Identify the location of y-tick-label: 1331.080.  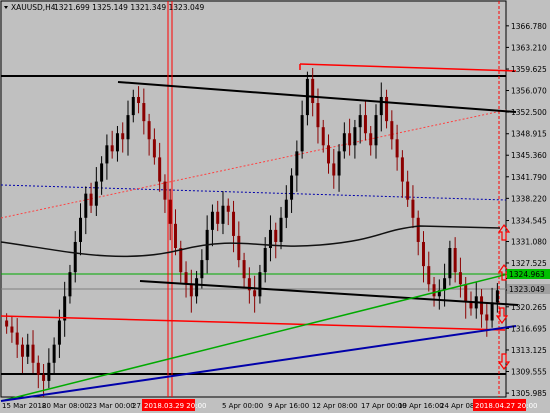
(529, 241).